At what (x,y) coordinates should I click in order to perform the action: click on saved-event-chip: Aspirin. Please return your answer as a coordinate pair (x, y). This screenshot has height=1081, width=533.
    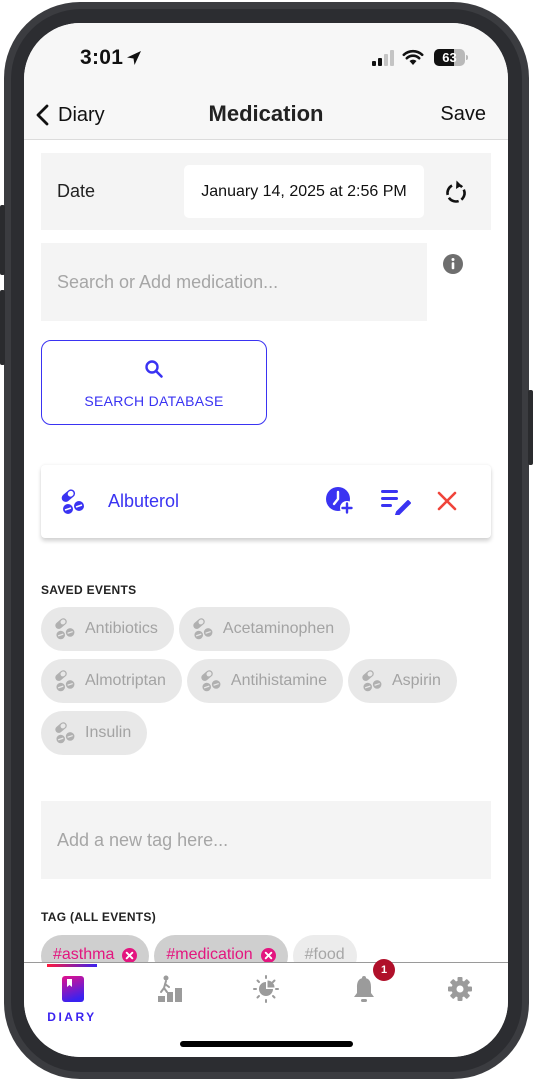
    Looking at the image, I should click on (402, 681).